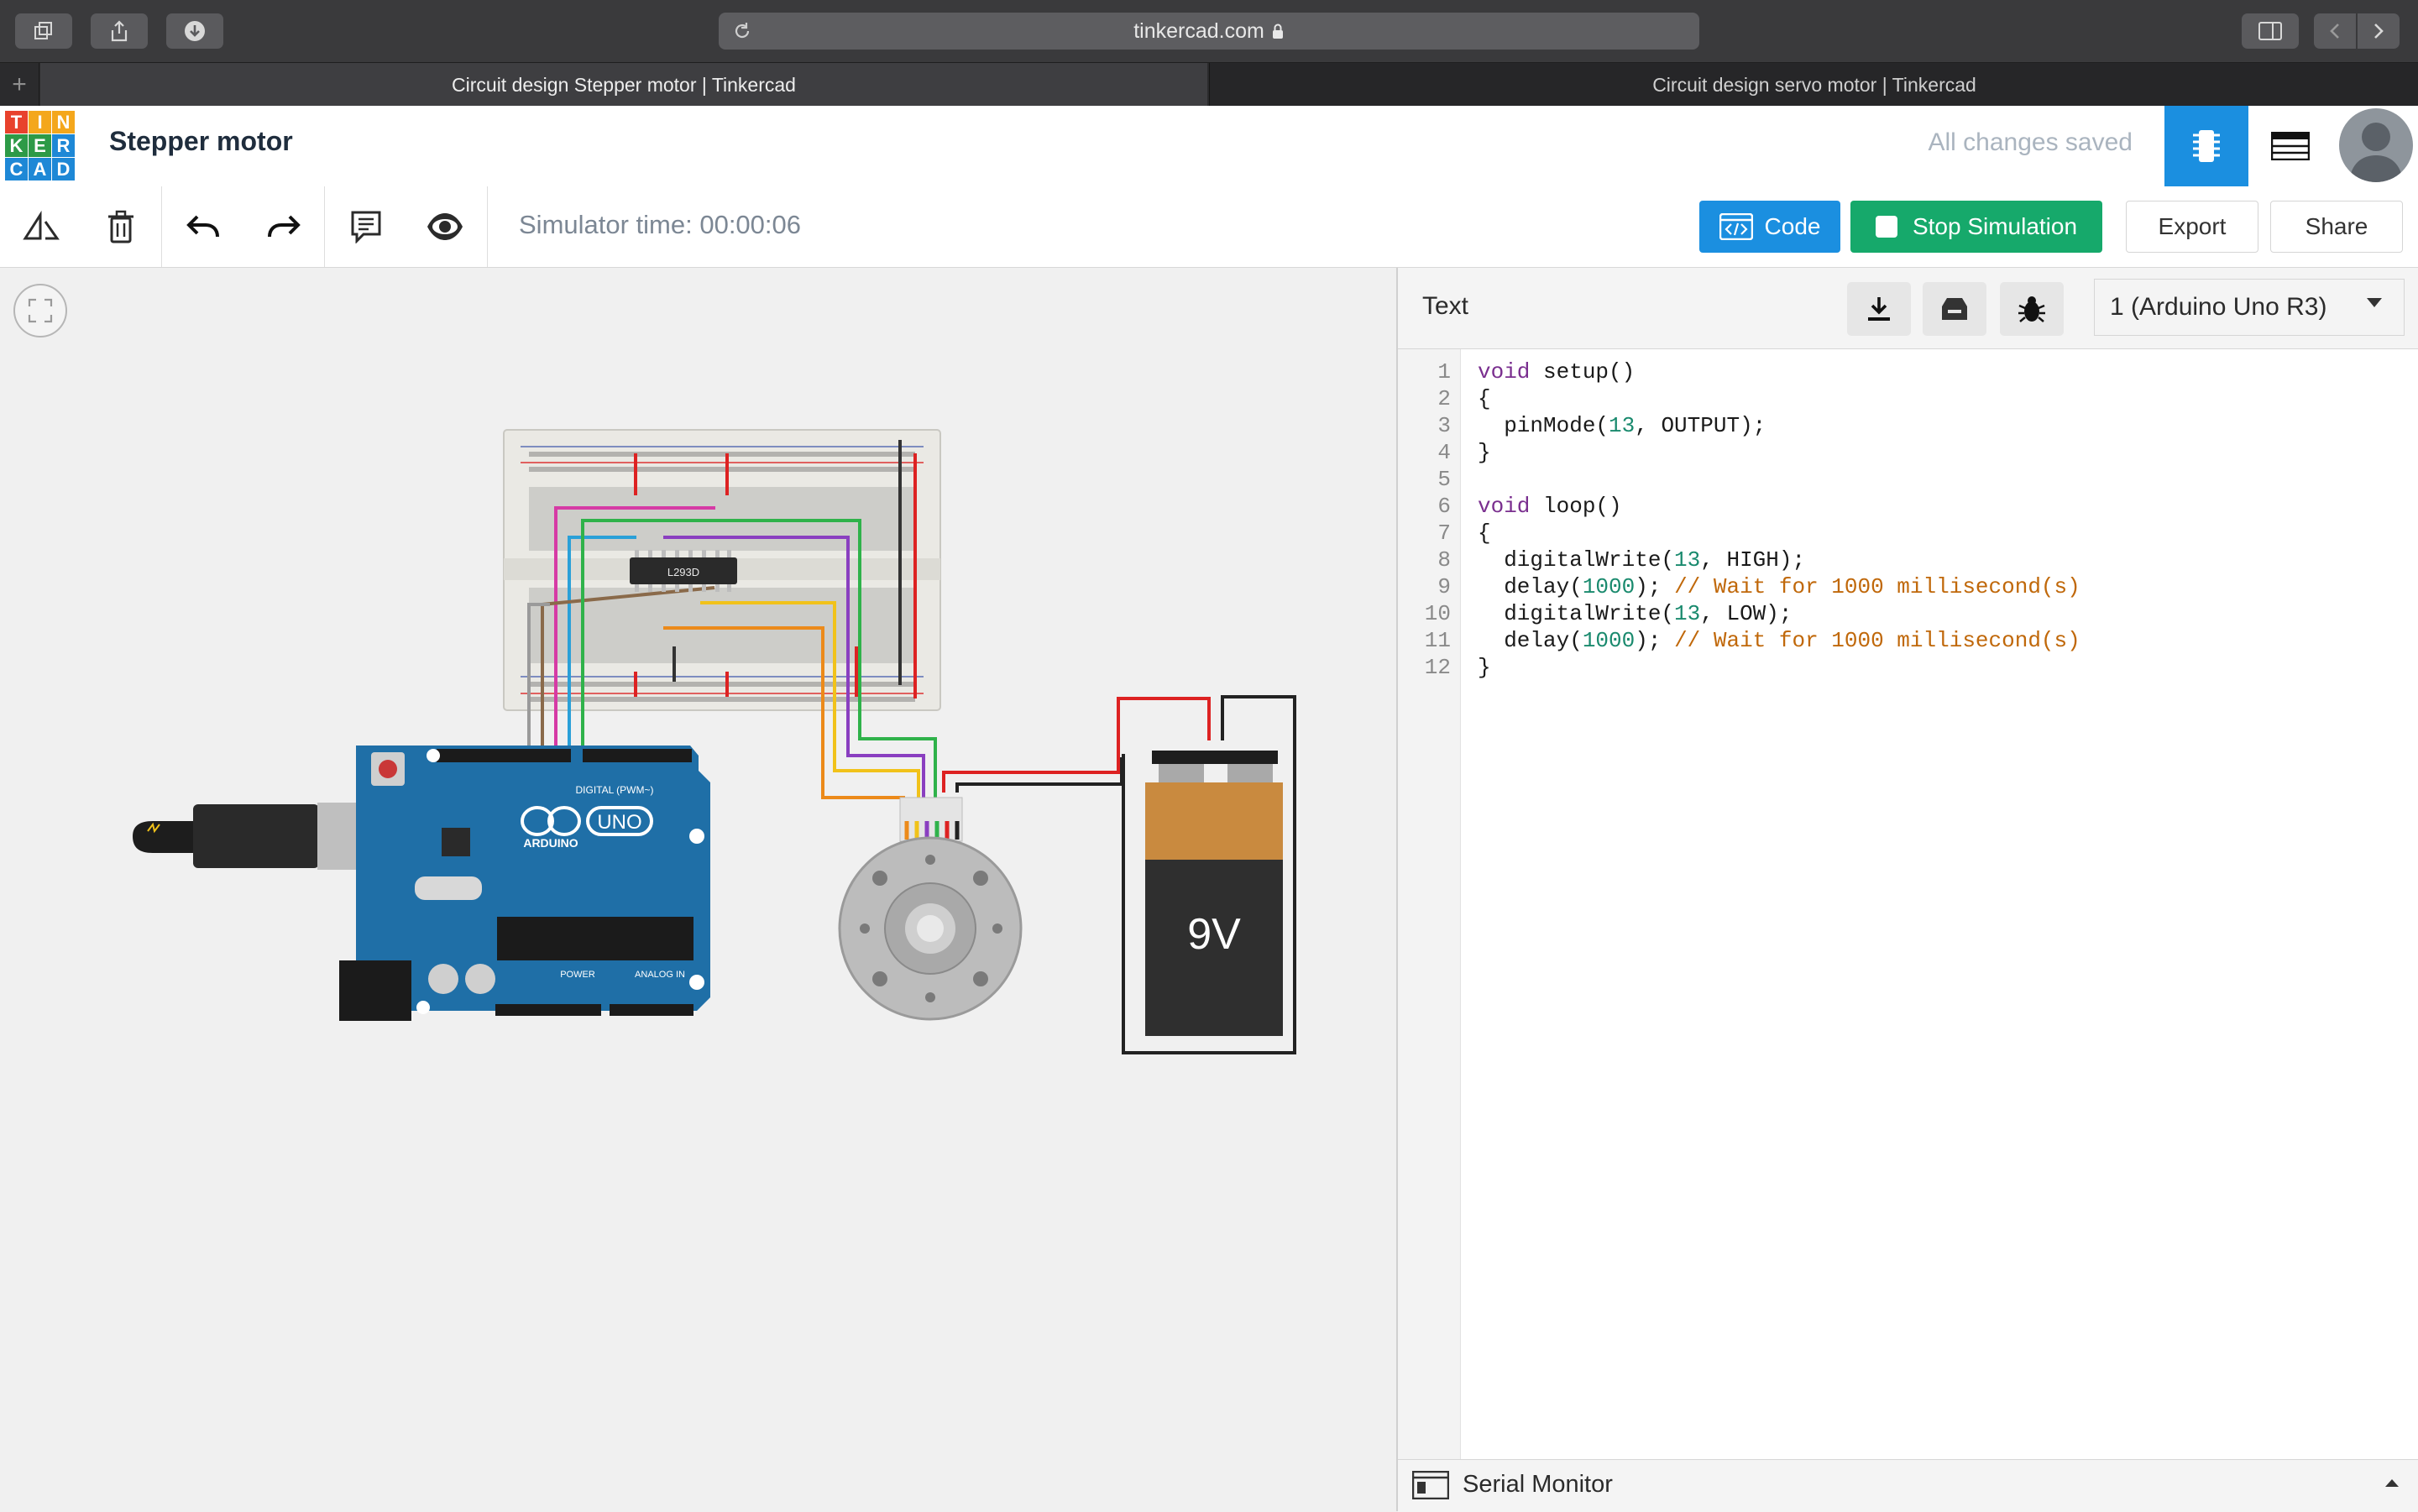 The width and height of the screenshot is (2418, 1512). Describe the element at coordinates (2218, 307) in the screenshot. I see `board-select-value: 1 (Arduino Uno R3)` at that location.